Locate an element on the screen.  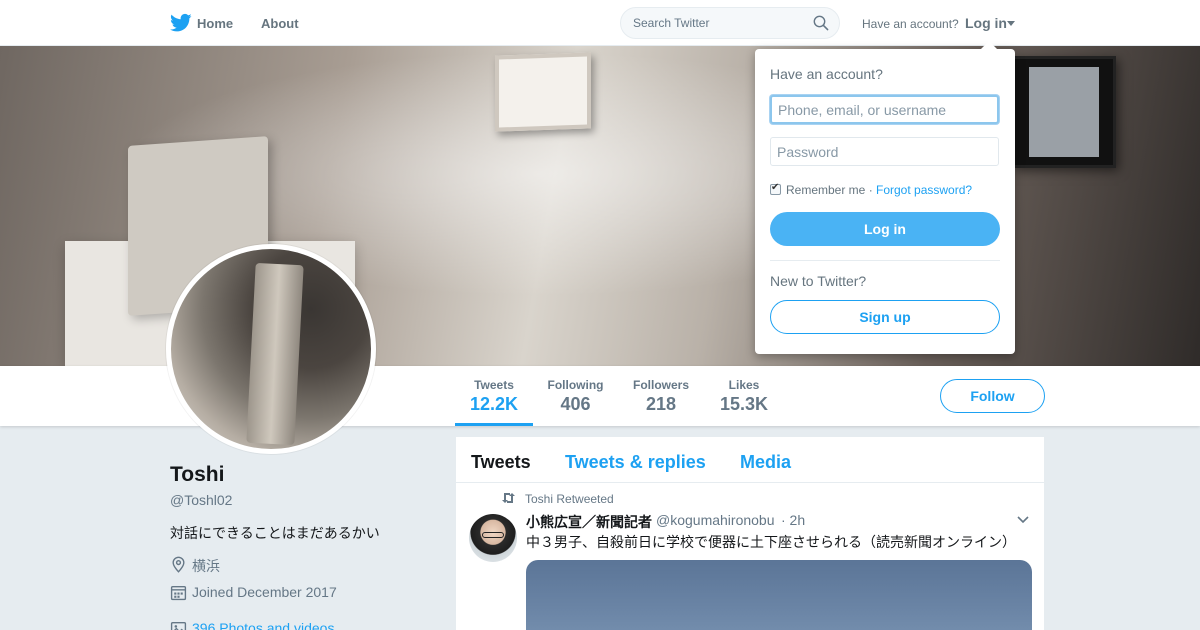
stat-followers: Followers 218 is located at coordinates (661, 396).